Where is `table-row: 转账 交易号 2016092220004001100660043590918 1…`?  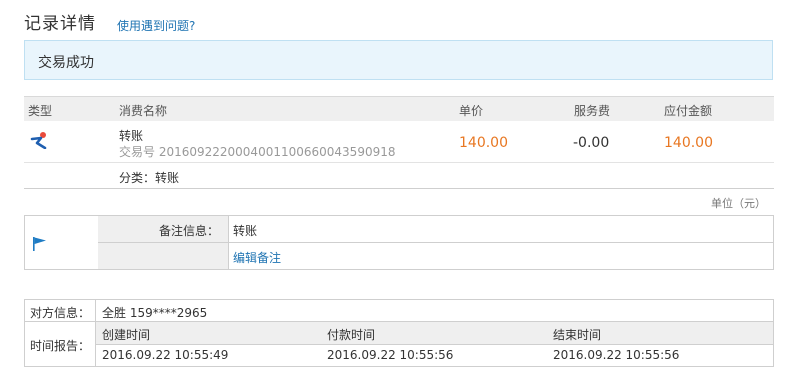 table-row: 转账 交易号 2016092220004001100660043590918 1… is located at coordinates (399, 142).